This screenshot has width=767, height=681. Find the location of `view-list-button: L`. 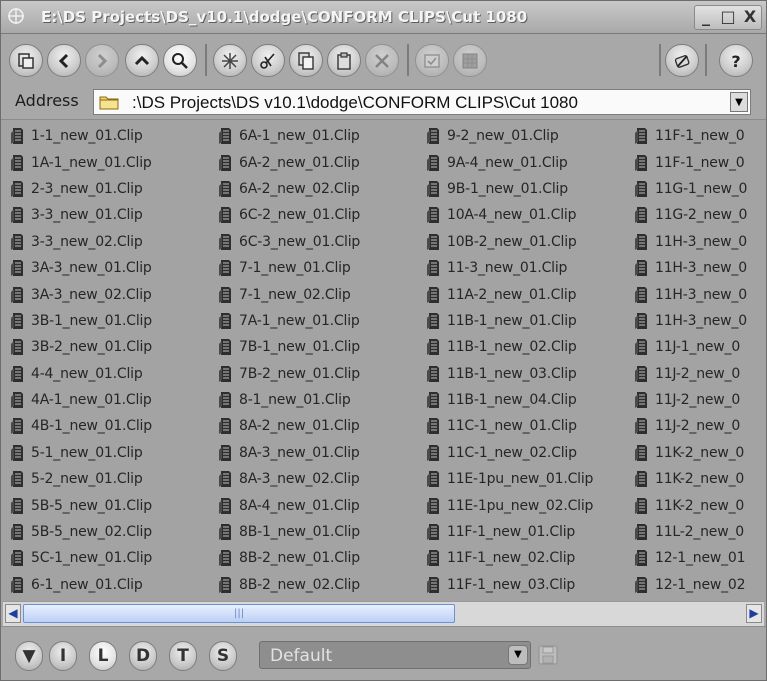

view-list-button: L is located at coordinates (103, 656).